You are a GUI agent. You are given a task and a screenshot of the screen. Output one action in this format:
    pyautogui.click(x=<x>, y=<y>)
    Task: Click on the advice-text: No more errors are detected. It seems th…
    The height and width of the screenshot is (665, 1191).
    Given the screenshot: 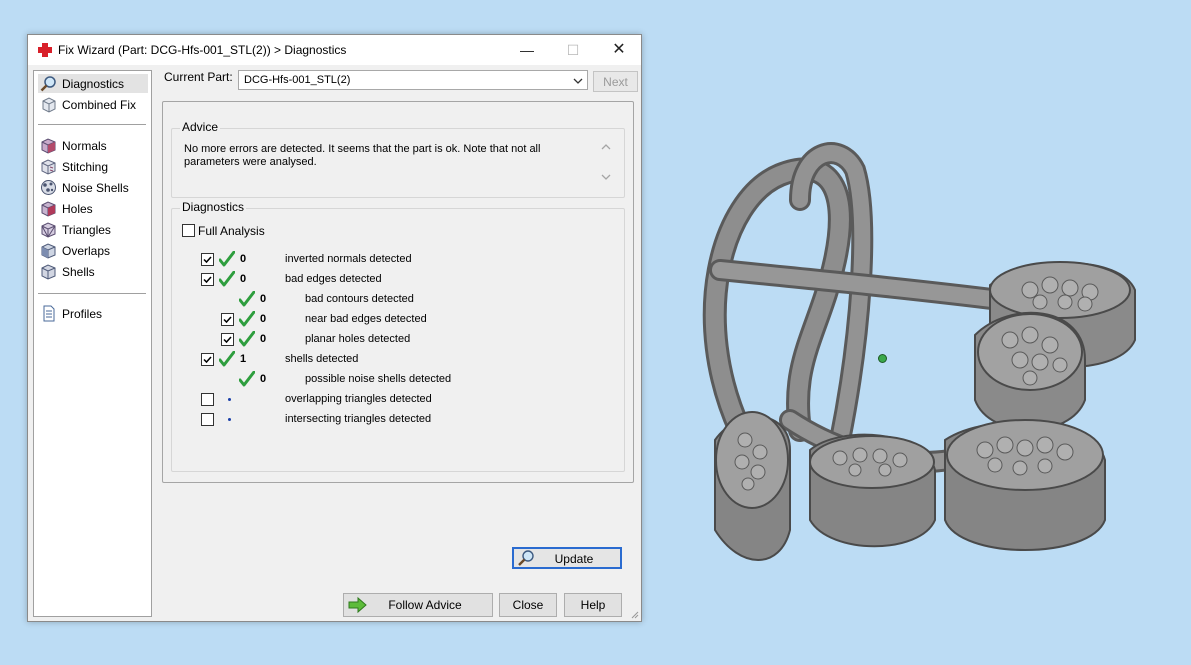 What is the action you would take?
    pyautogui.click(x=362, y=155)
    